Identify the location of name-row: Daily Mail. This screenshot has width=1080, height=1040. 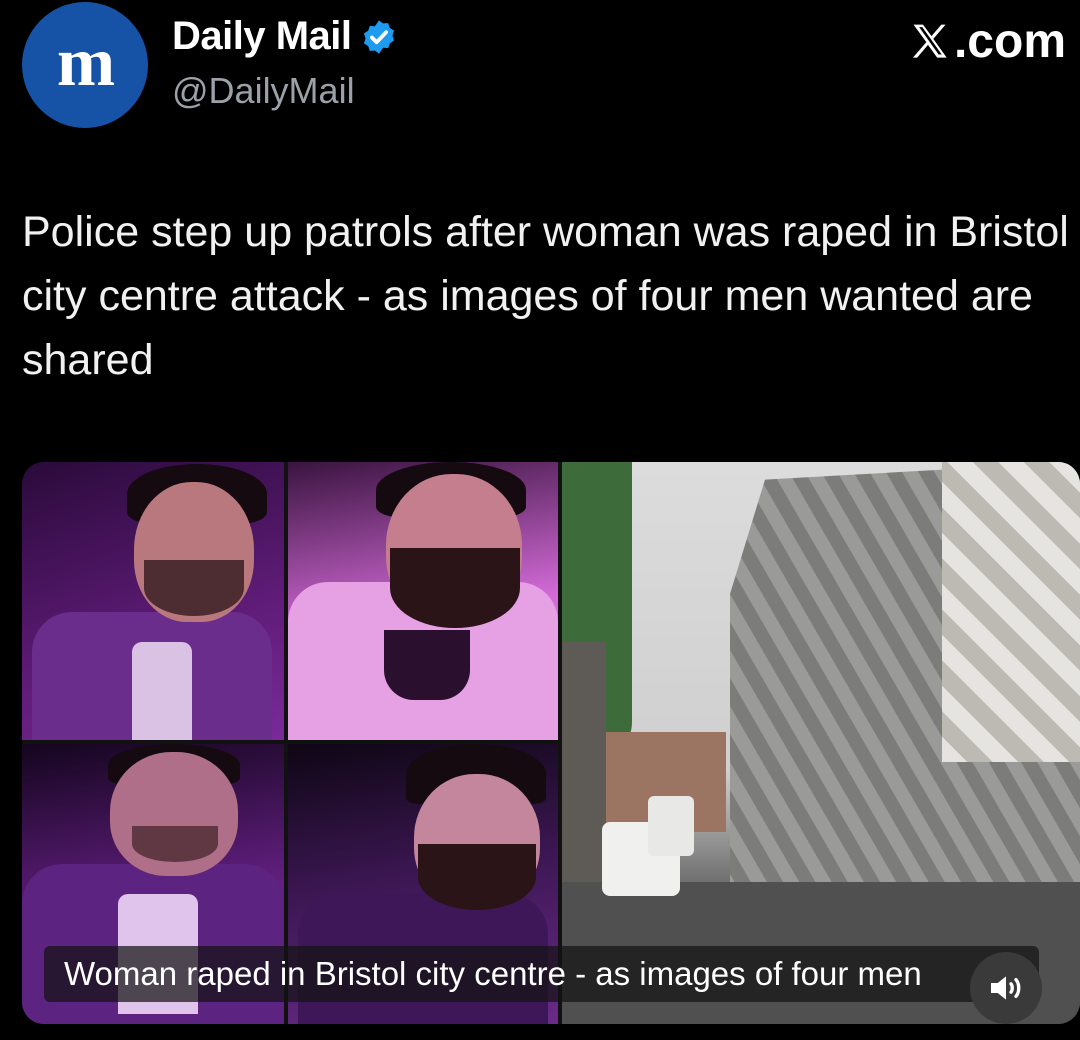
(285, 36).